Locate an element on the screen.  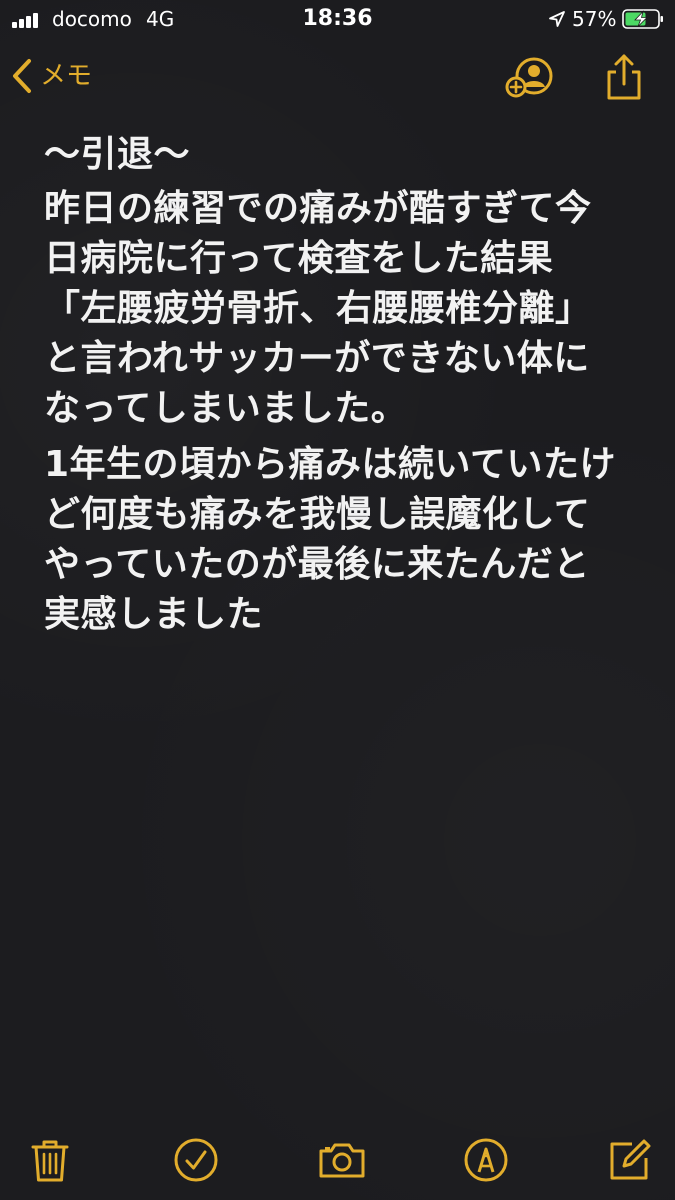
navigation-bar: メモ is located at coordinates (337, 76).